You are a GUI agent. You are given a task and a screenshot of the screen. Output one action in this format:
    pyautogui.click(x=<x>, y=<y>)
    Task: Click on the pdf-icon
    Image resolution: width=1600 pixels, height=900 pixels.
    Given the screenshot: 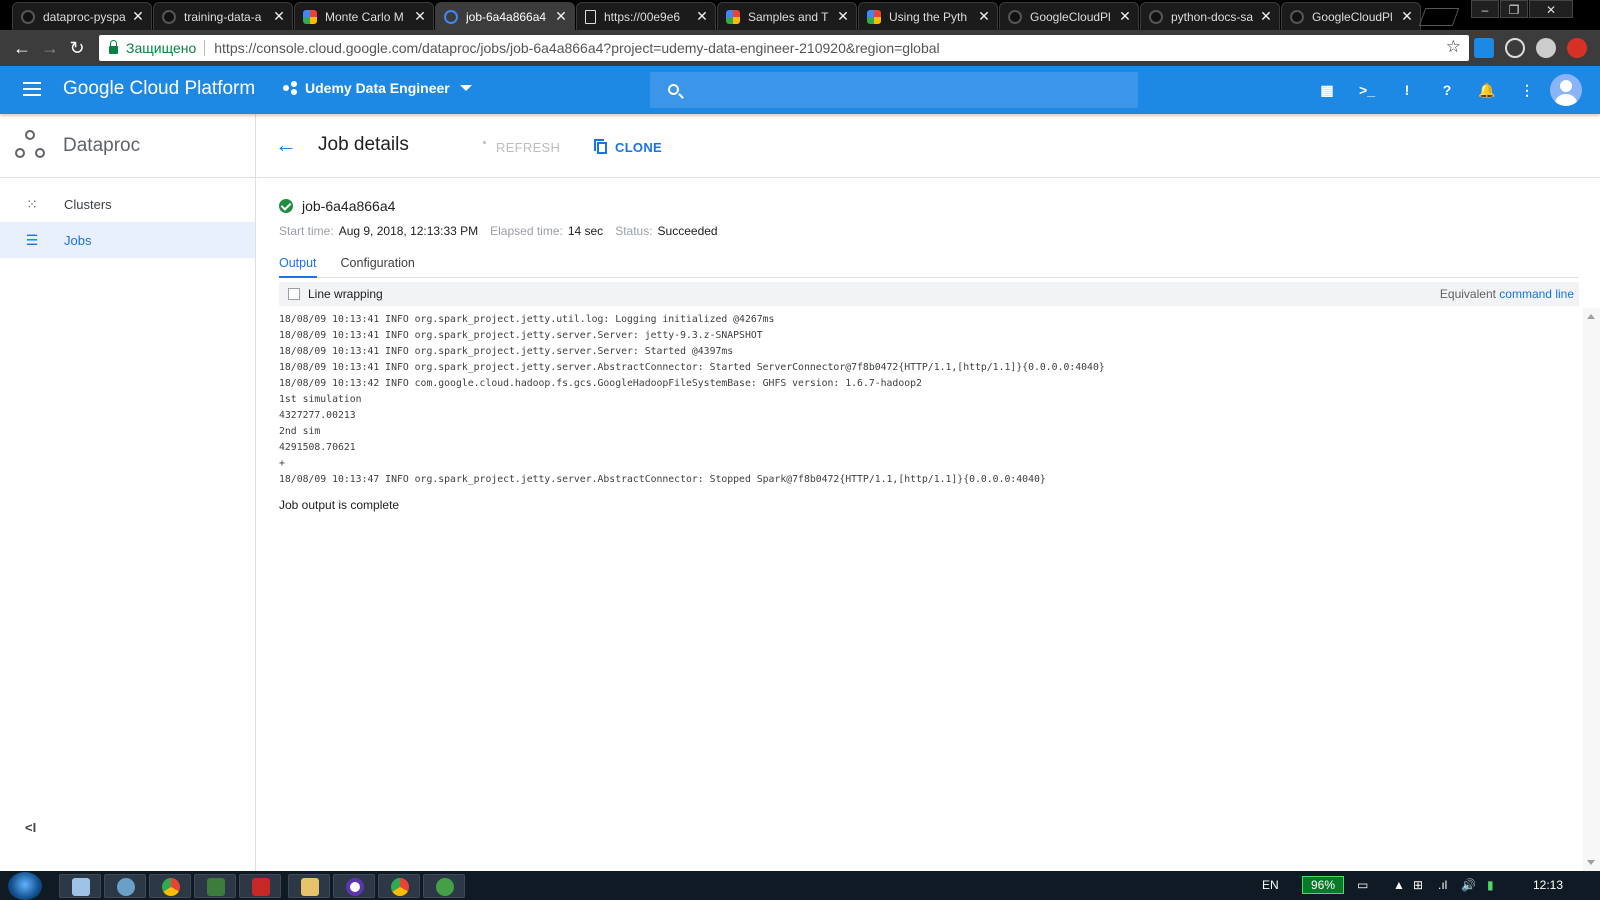 What is the action you would take?
    pyautogui.click(x=261, y=887)
    